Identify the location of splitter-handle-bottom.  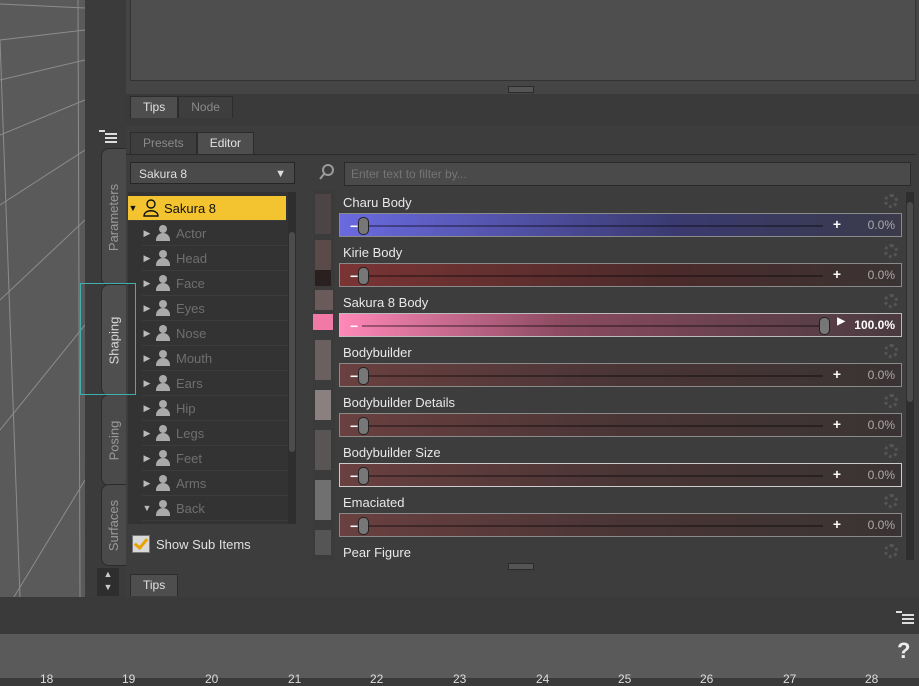
(521, 566).